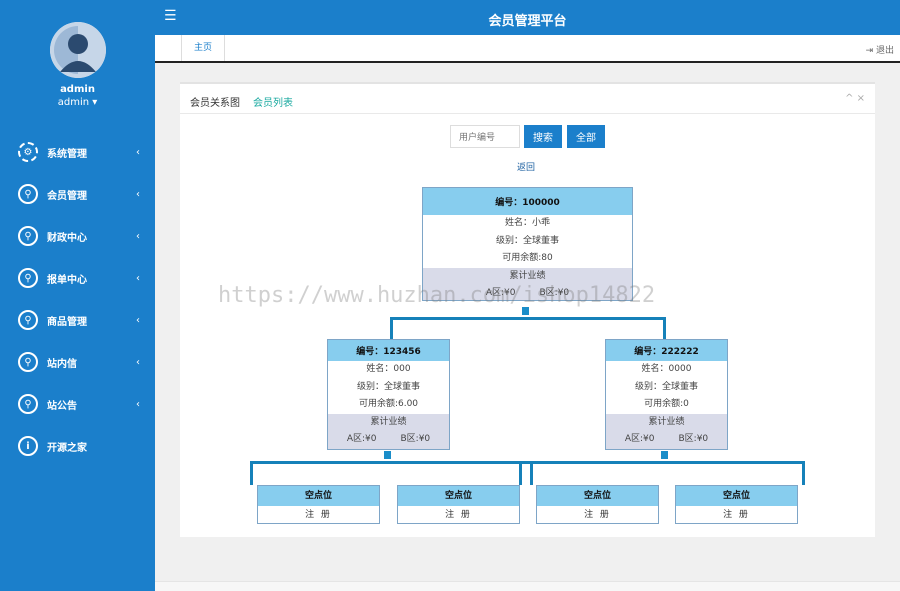 This screenshot has height=591, width=900. I want to click on logout-label: 退出, so click(884, 51).